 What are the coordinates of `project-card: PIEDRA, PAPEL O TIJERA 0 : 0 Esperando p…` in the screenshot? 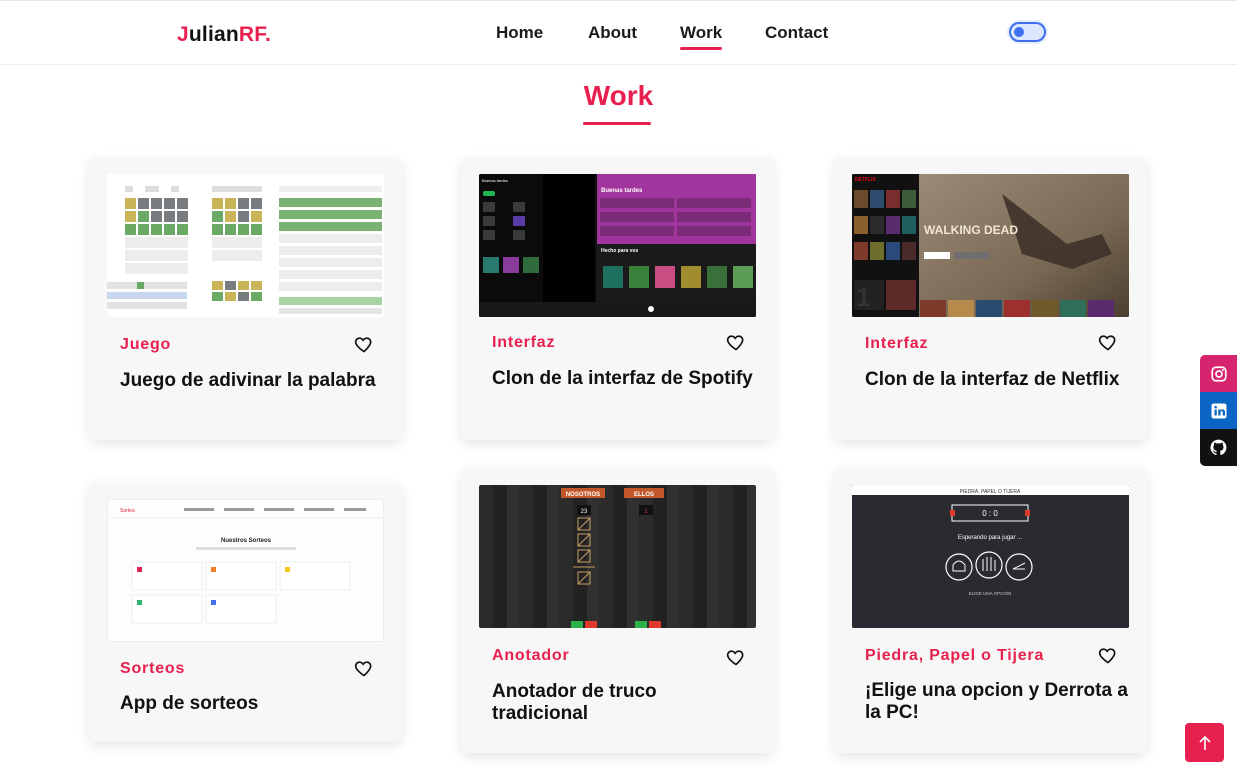 It's located at (990, 610).